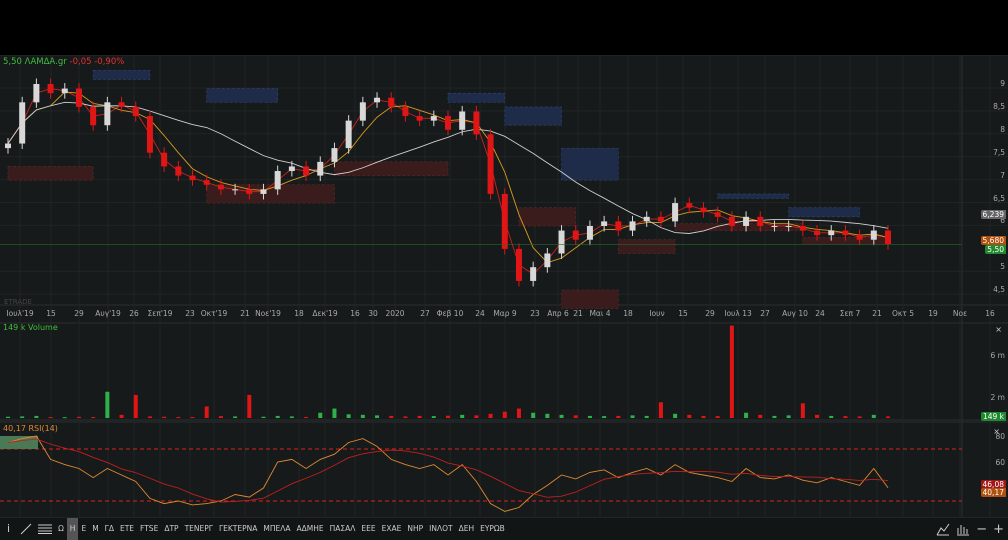  I want to click on time-axis-label: 15, so click(683, 313).